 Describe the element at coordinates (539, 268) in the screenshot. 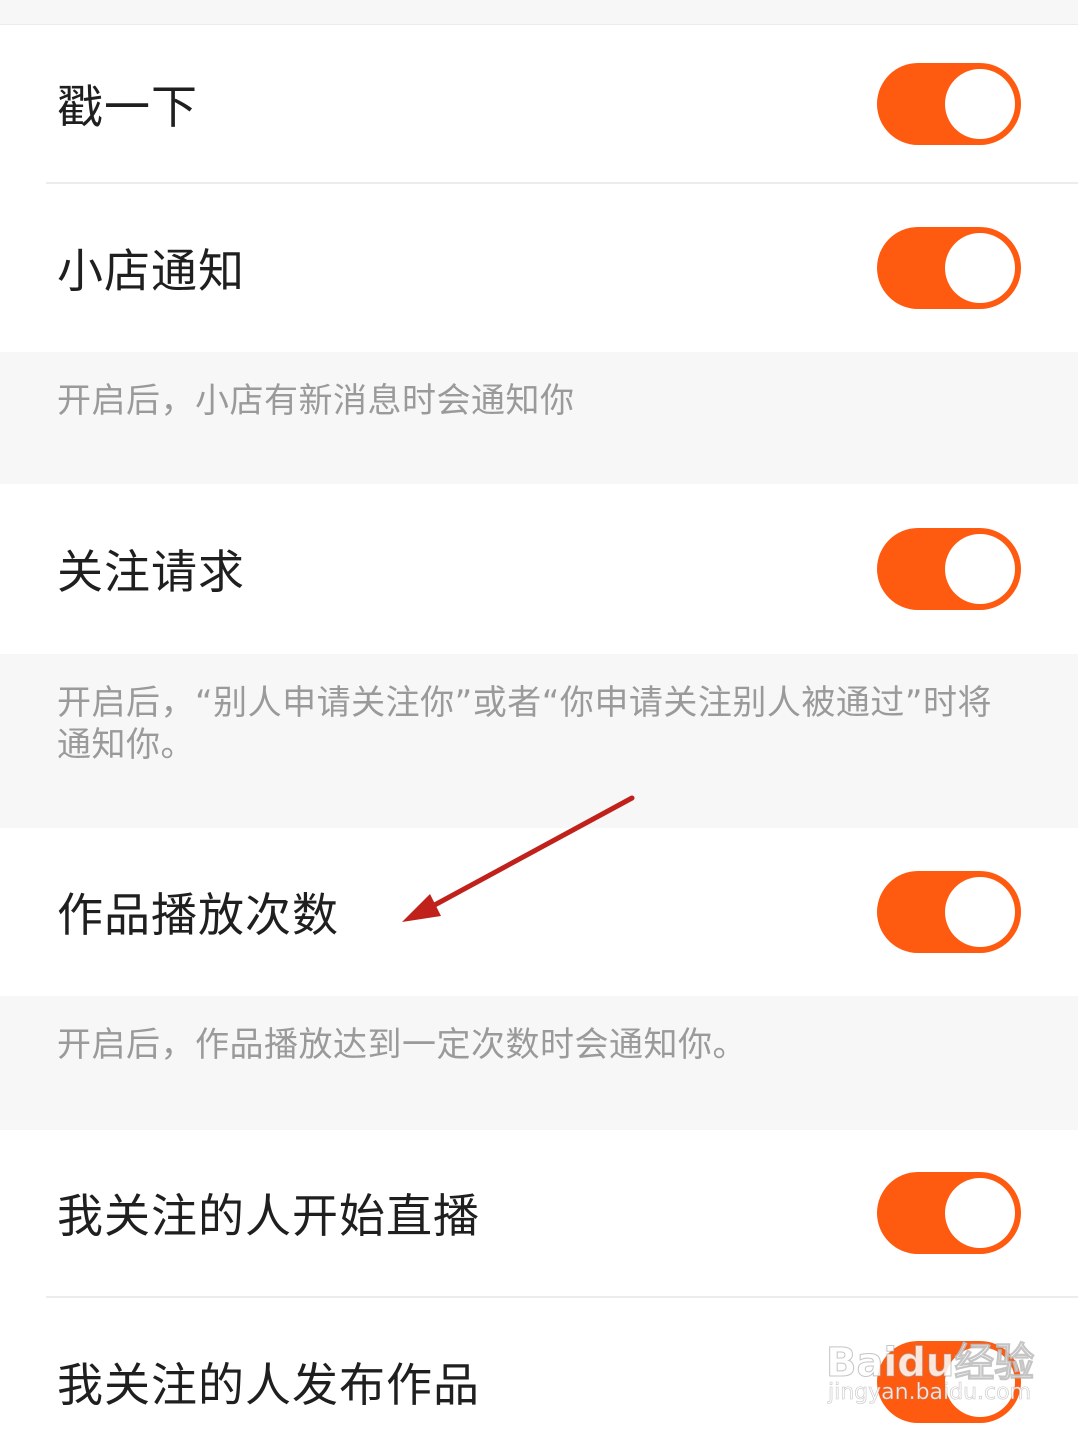

I see `setting-row-shop-notice: 小店通知` at that location.